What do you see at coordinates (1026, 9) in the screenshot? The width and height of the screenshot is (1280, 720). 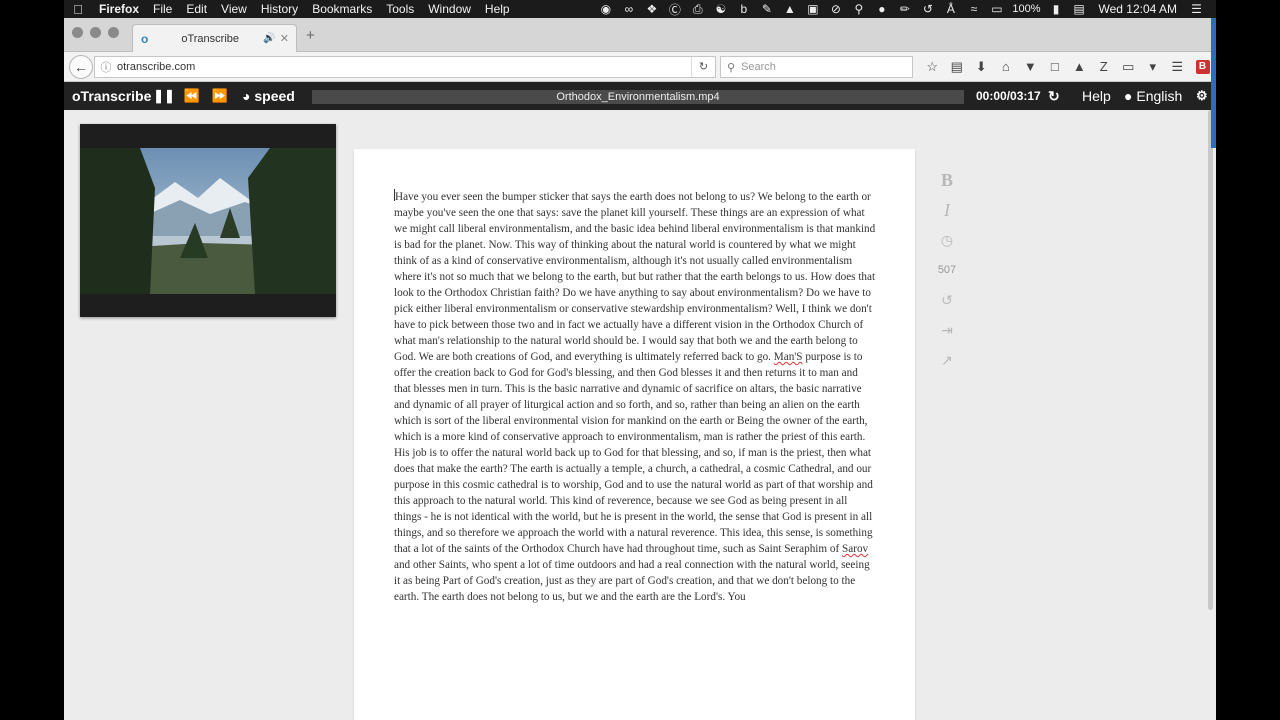 I see `battery-percentage: 100%` at bounding box center [1026, 9].